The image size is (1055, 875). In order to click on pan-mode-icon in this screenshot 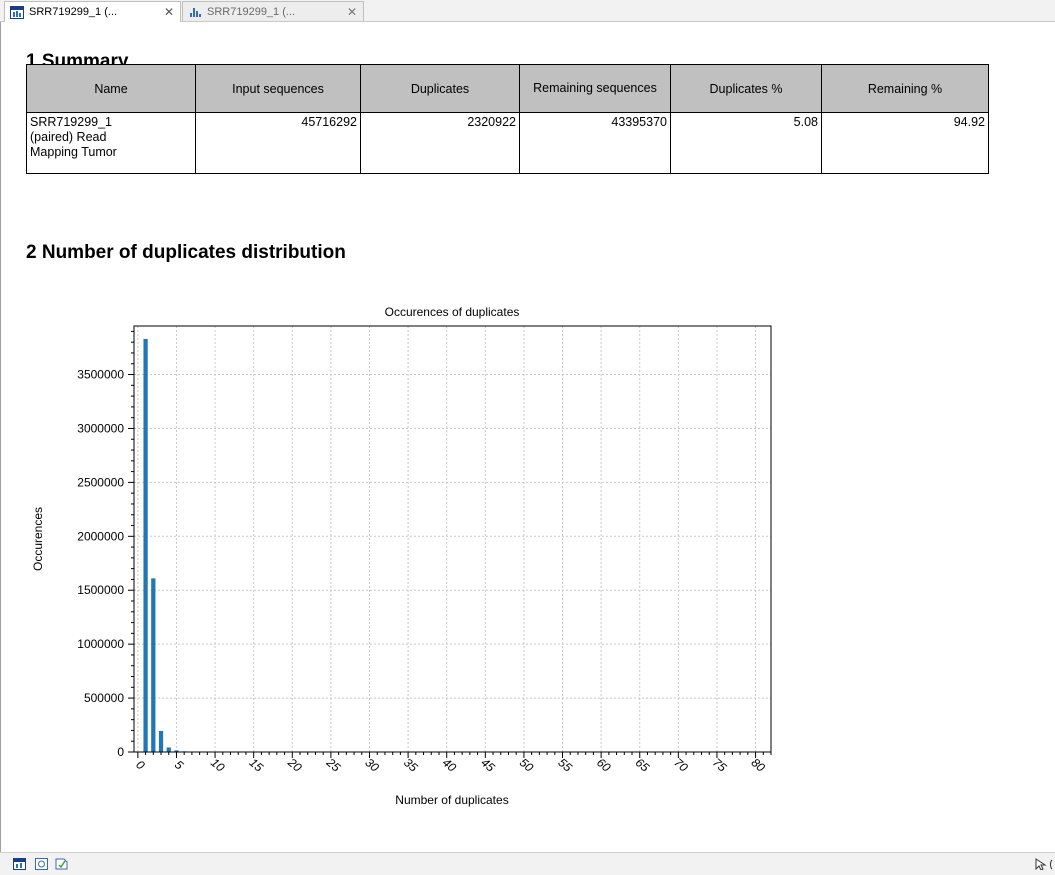, I will do `click(1052, 864)`.